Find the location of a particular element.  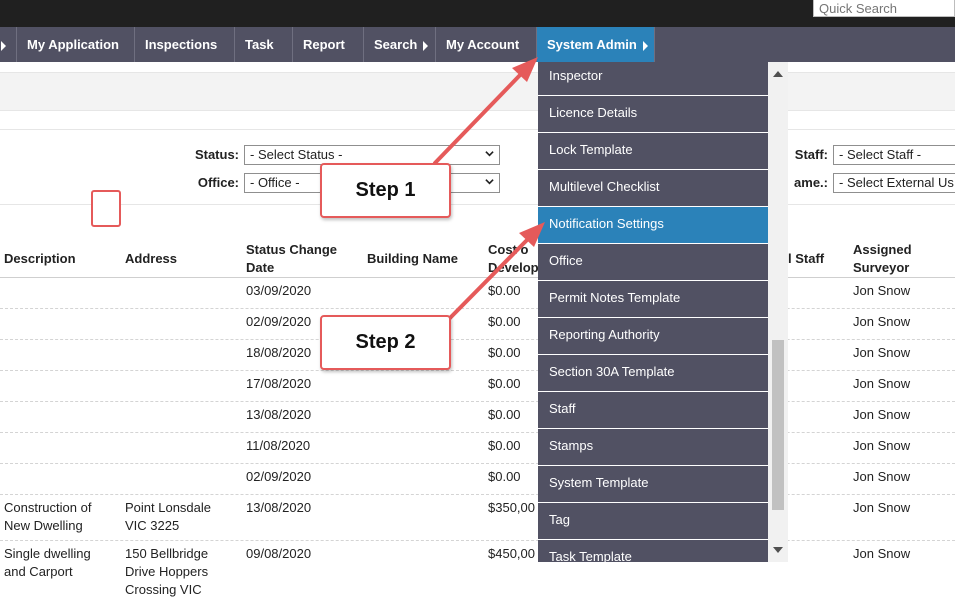

nav-my-account: My Account is located at coordinates (486, 44).